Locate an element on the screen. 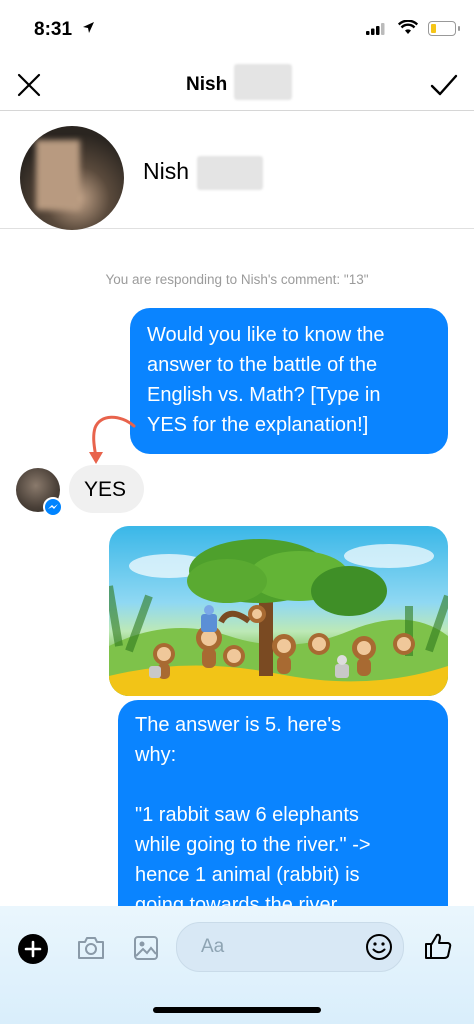  cellular-signal-icon is located at coordinates (375, 29).